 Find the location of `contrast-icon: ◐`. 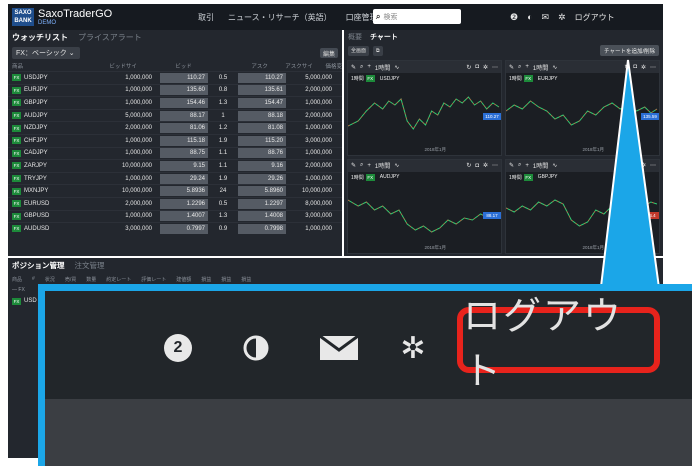

contrast-icon: ◐ is located at coordinates (529, 17).